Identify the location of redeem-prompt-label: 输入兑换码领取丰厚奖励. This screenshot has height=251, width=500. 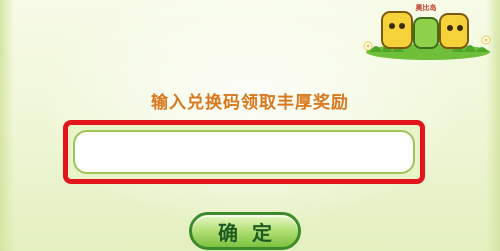
(250, 103).